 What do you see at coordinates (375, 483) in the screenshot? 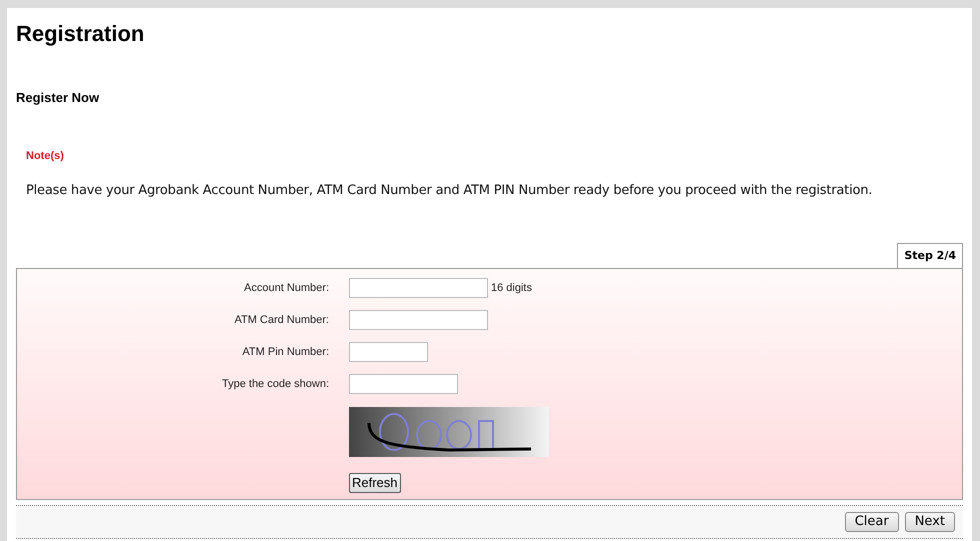
I see `refresh-button: Refresh` at bounding box center [375, 483].